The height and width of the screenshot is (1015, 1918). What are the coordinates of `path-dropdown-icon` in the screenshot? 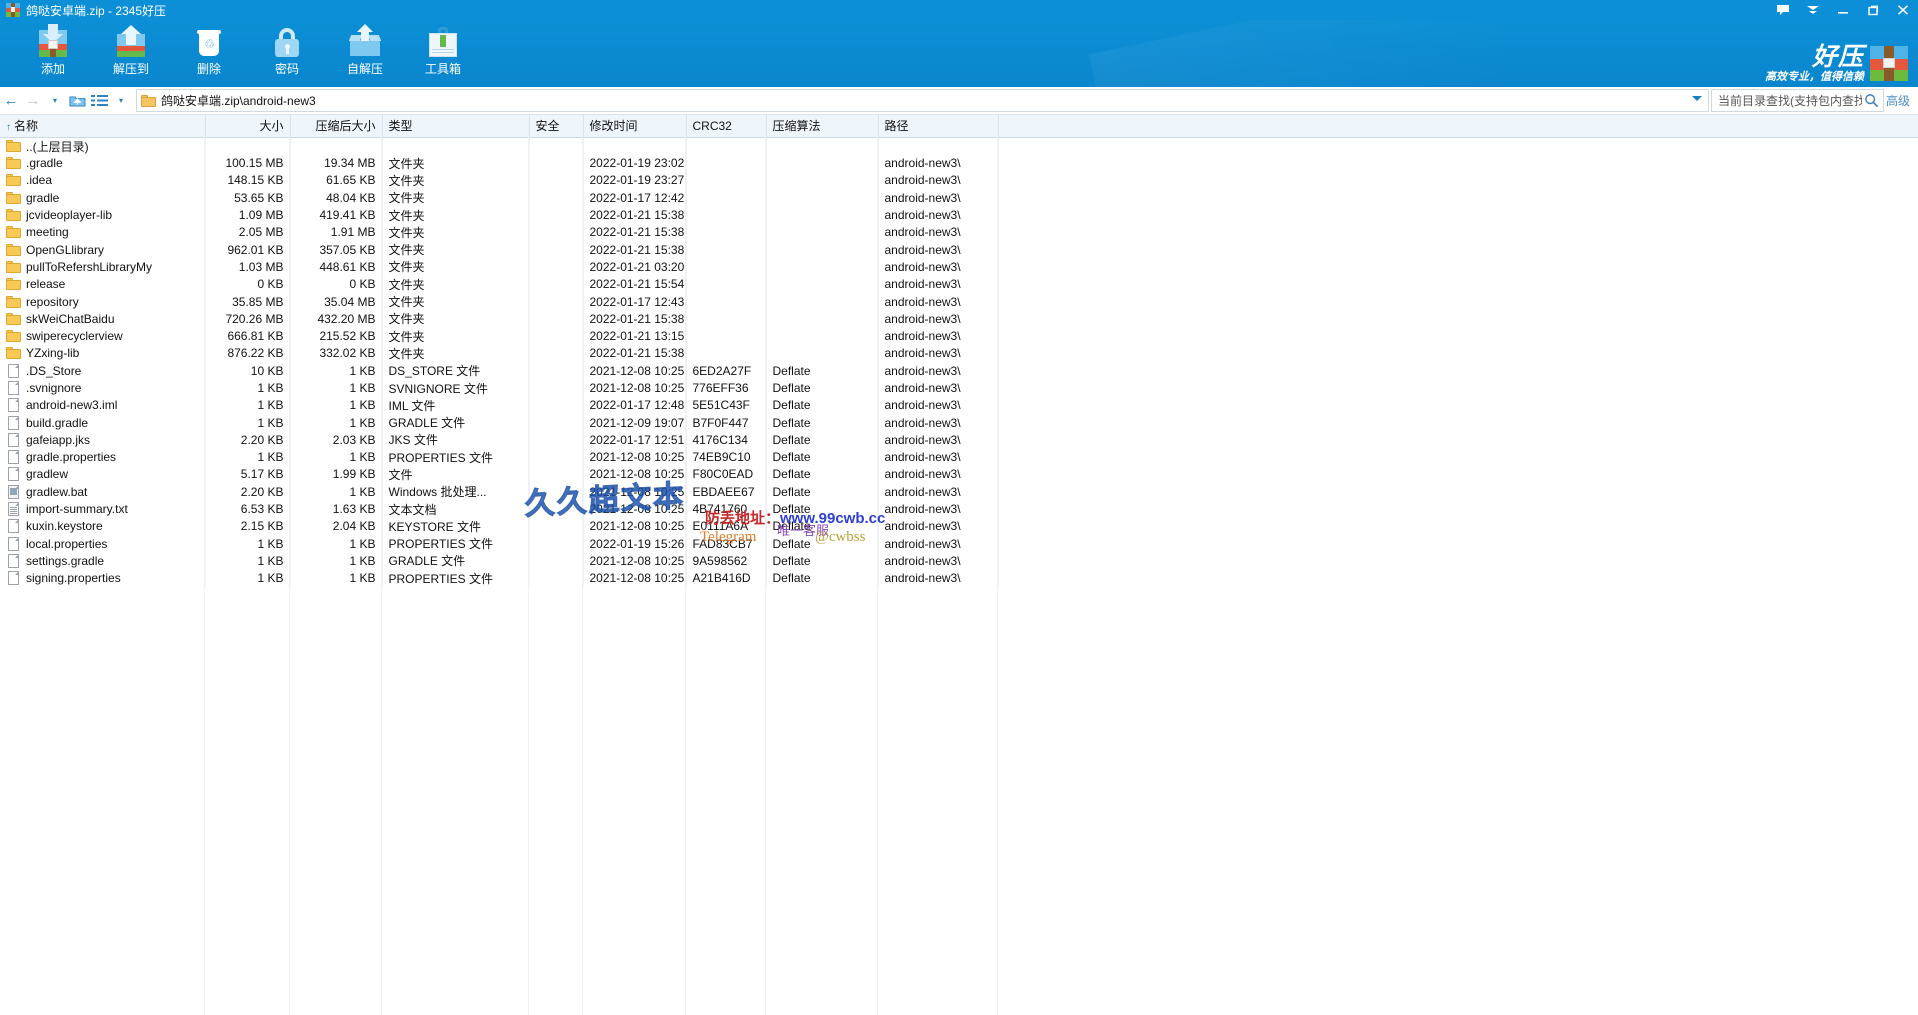 It's located at (1696, 98).